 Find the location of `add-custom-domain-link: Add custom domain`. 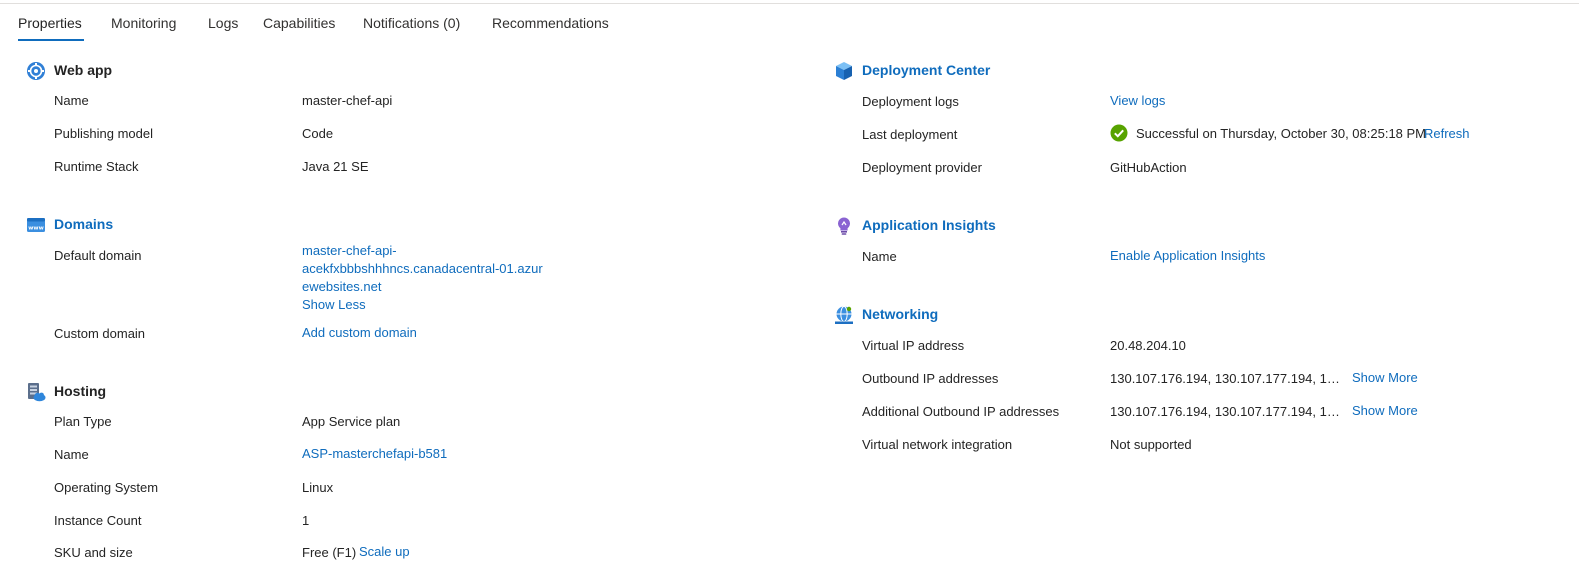

add-custom-domain-link: Add custom domain is located at coordinates (359, 333).